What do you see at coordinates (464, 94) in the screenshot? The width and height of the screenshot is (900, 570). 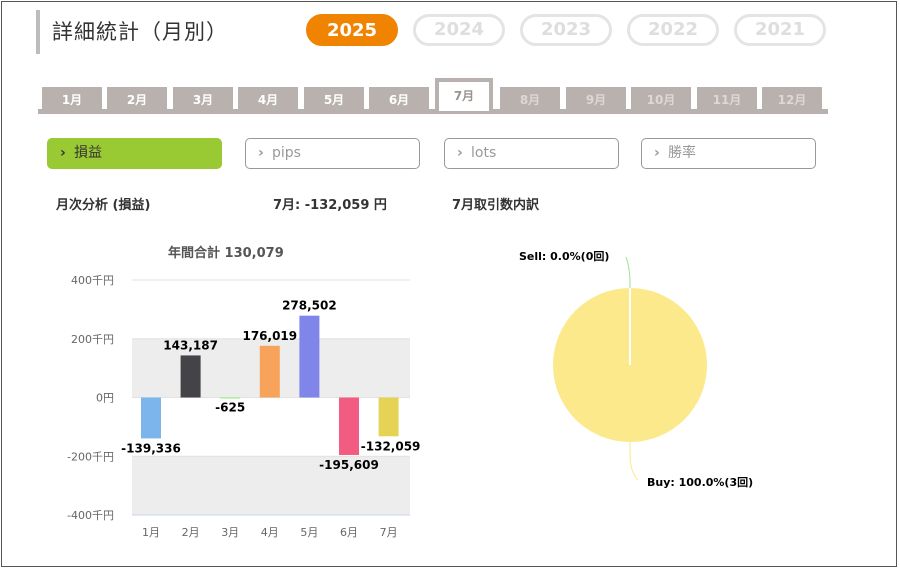 I see `month-tab-7: 7月` at bounding box center [464, 94].